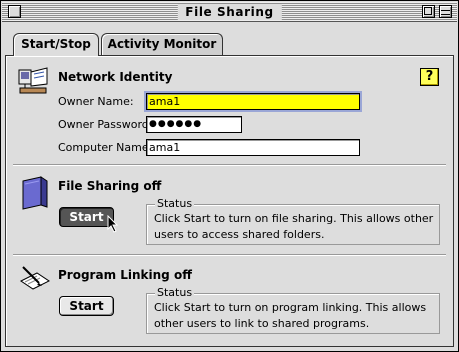 The image size is (459, 352). Describe the element at coordinates (56, 44) in the screenshot. I see `tab-start-stop: Start/Stop` at that location.